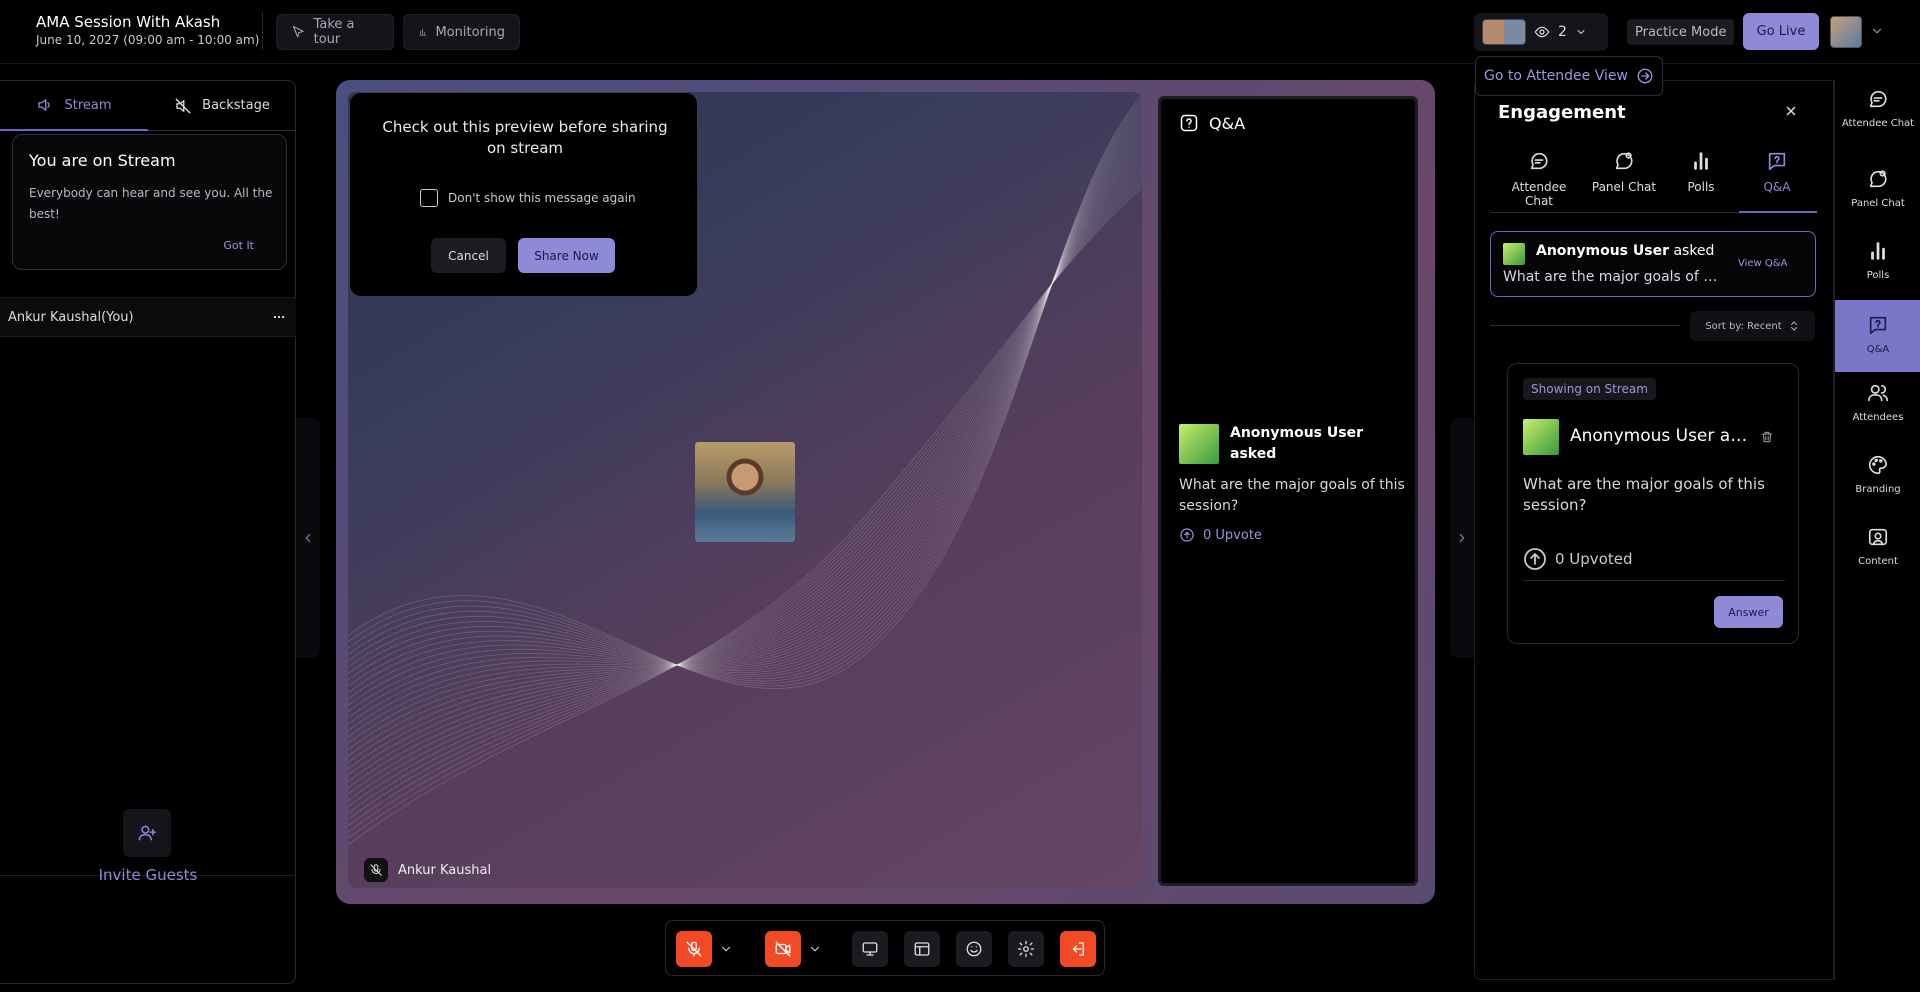 This screenshot has width=1920, height=992. I want to click on practice-mode-badge: Practice Mode, so click(1681, 32).